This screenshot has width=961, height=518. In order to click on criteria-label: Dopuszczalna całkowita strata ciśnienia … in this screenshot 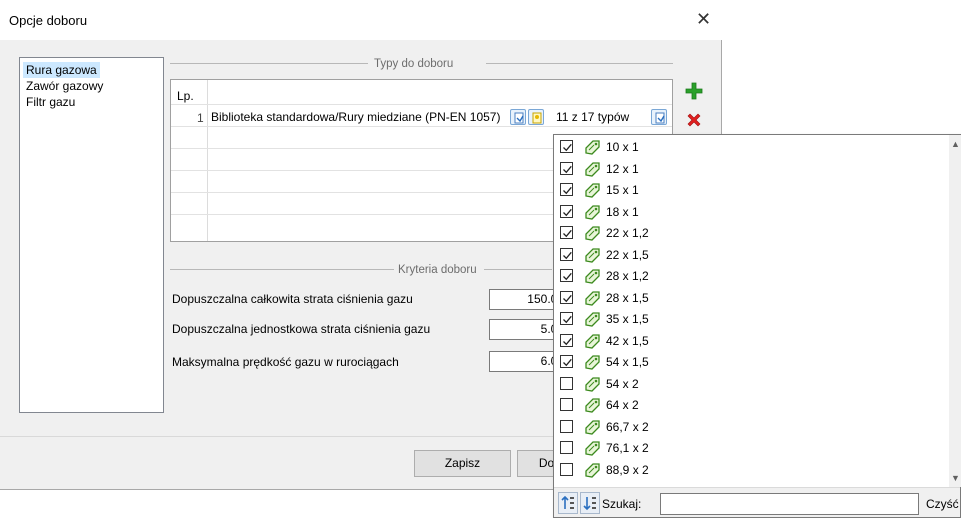, I will do `click(292, 299)`.